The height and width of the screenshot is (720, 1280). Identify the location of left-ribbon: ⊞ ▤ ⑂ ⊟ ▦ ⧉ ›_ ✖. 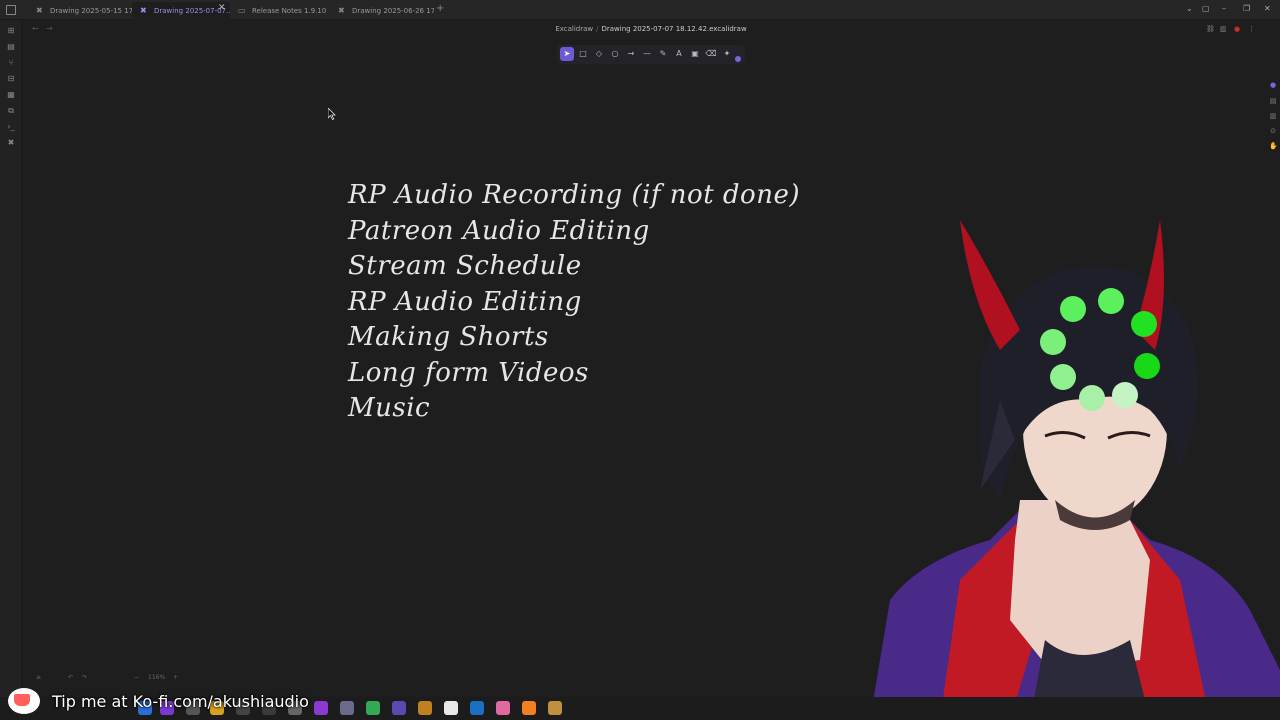
(11, 360).